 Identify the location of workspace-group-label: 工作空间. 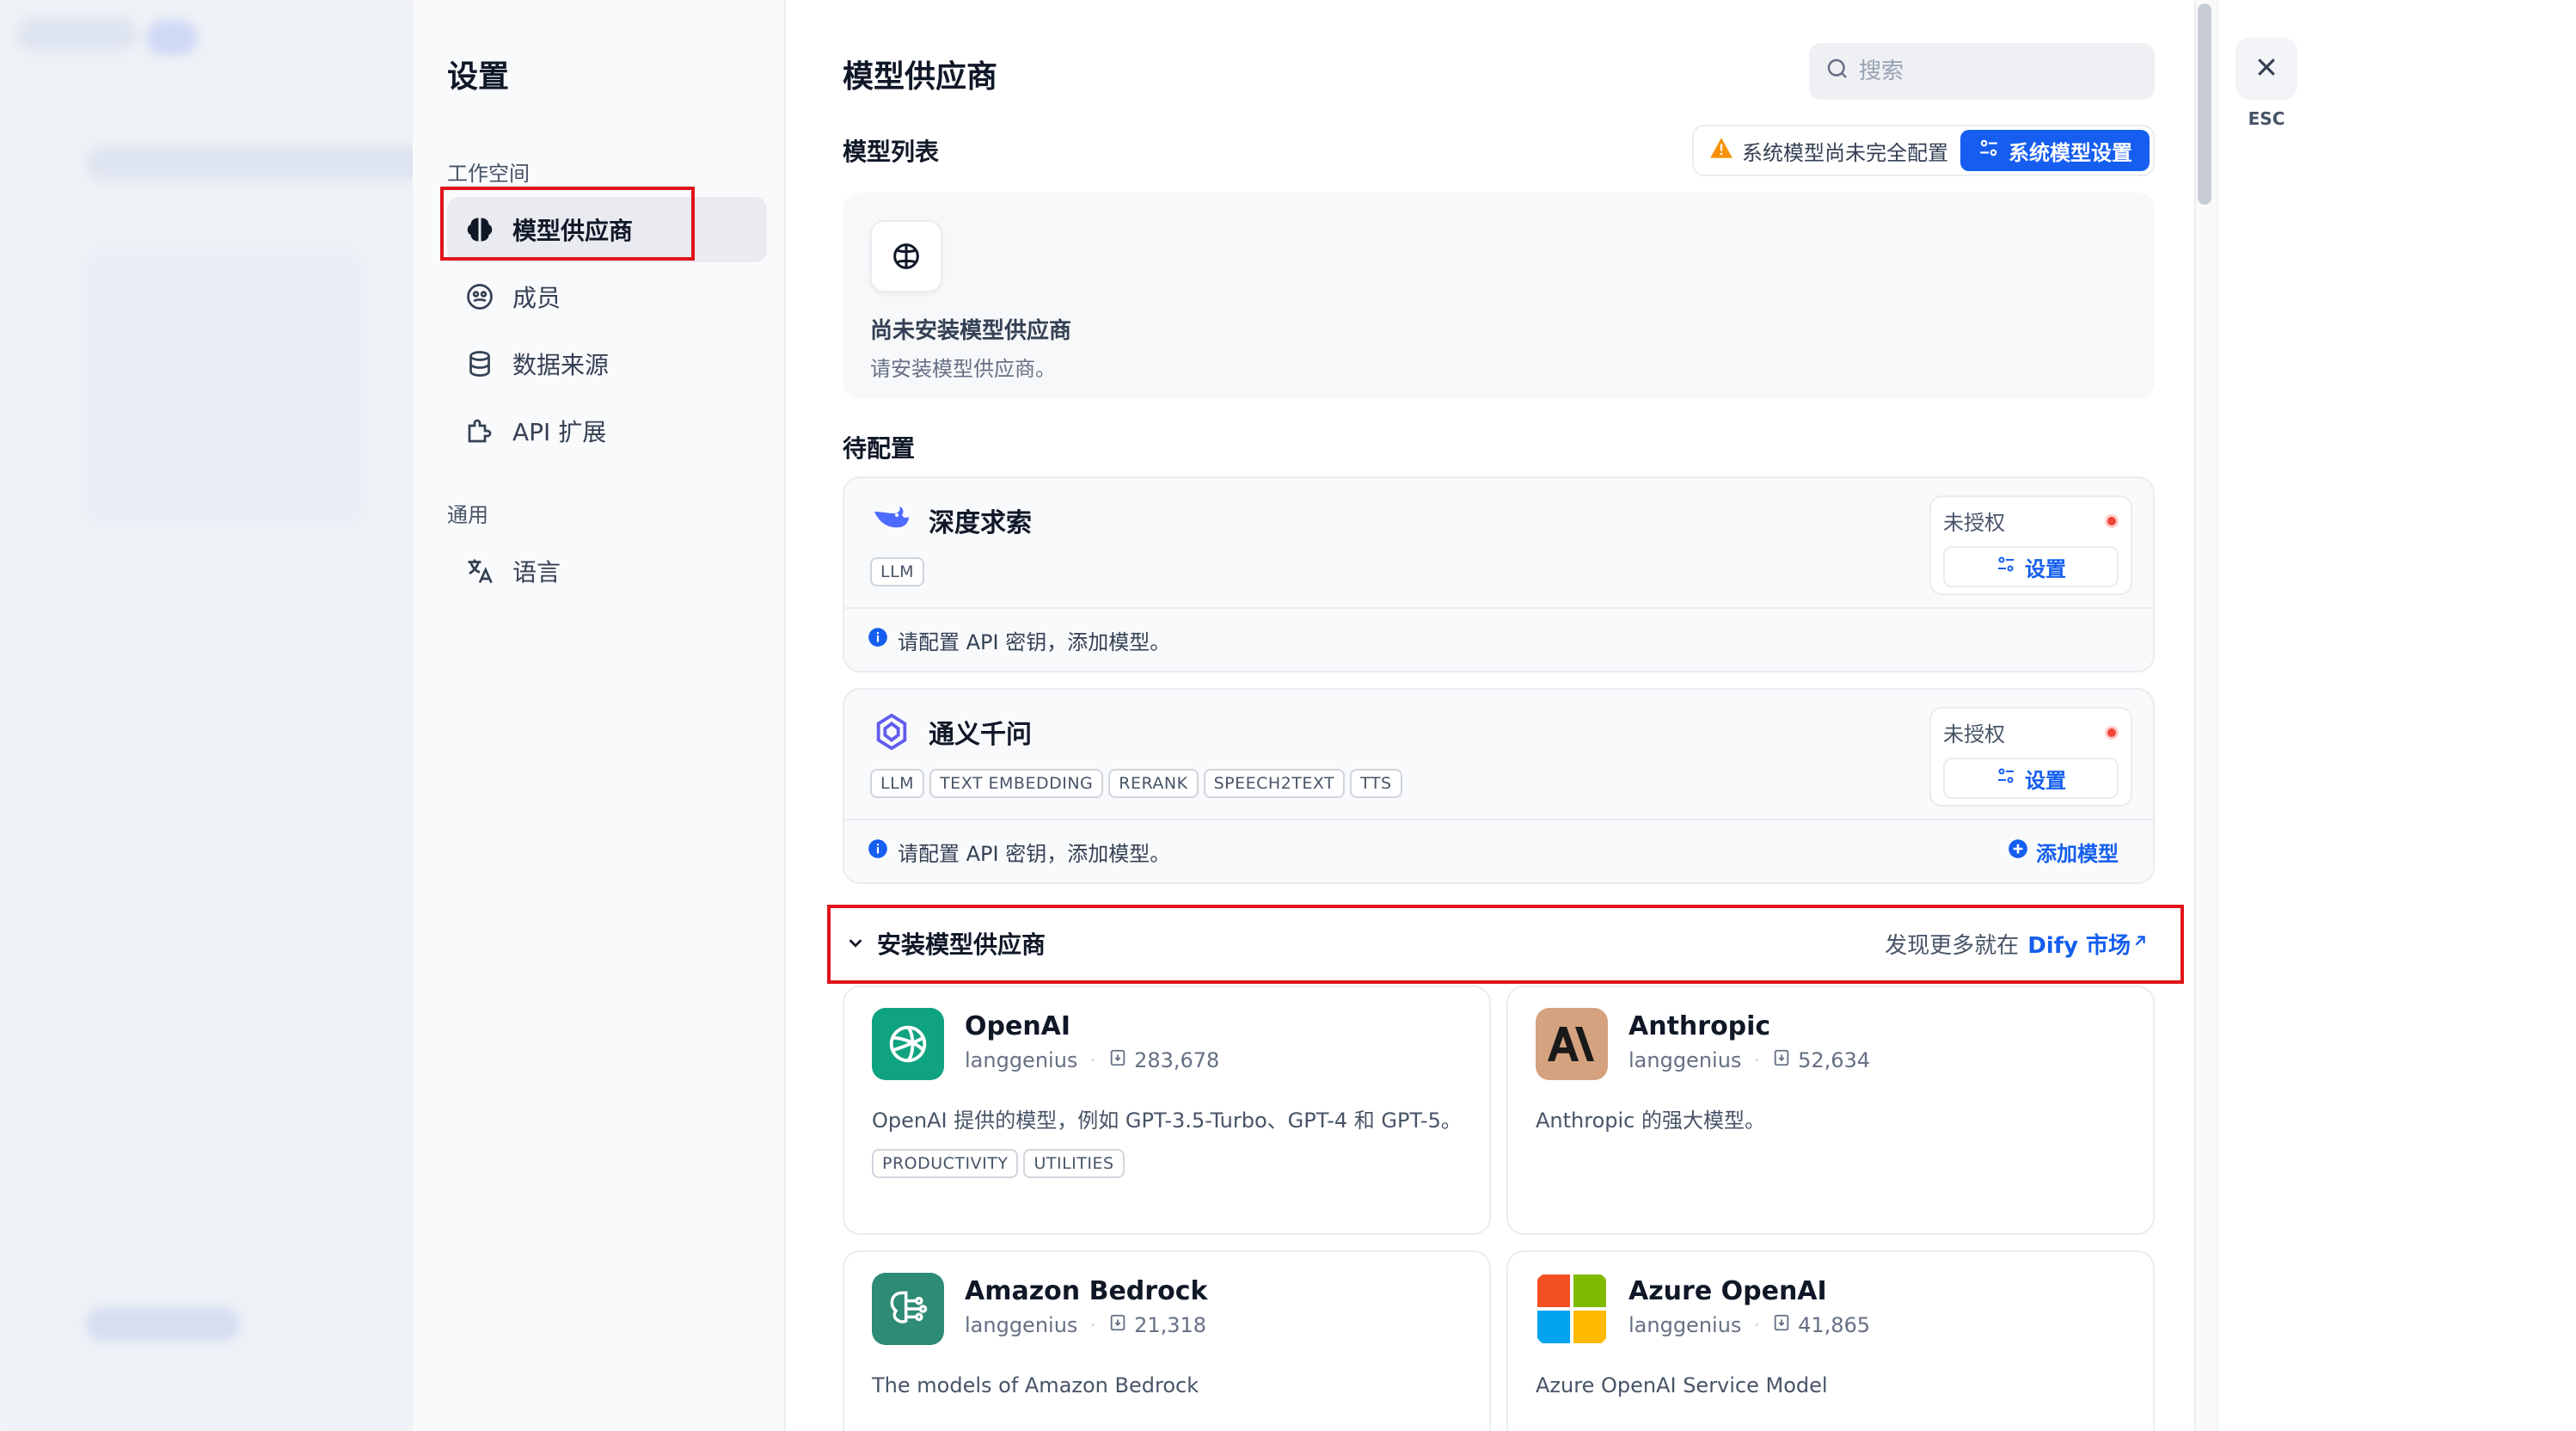
(489, 174).